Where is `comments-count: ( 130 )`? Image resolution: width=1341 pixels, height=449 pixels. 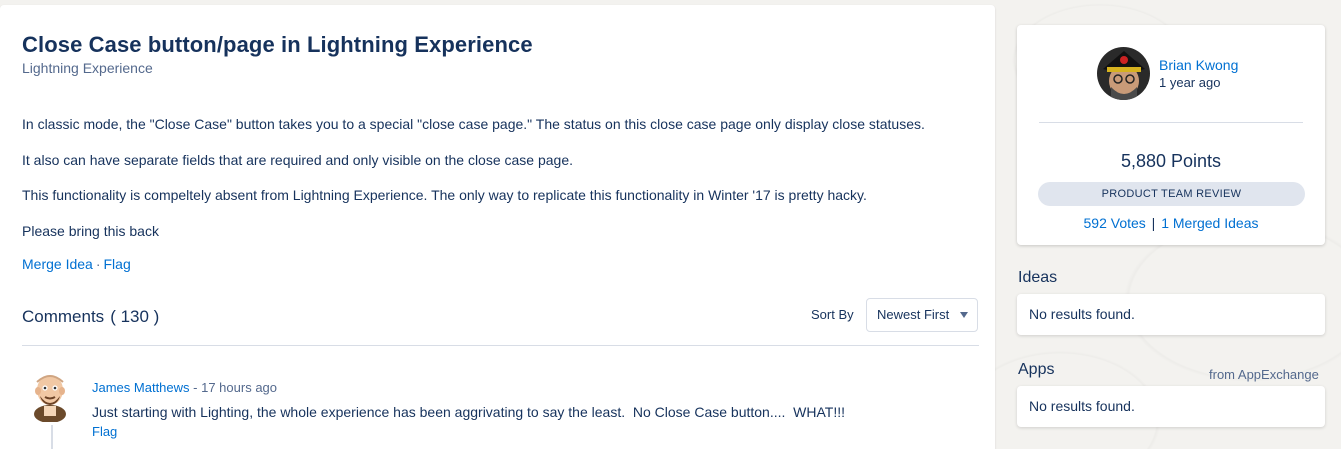
comments-count: ( 130 ) is located at coordinates (135, 316).